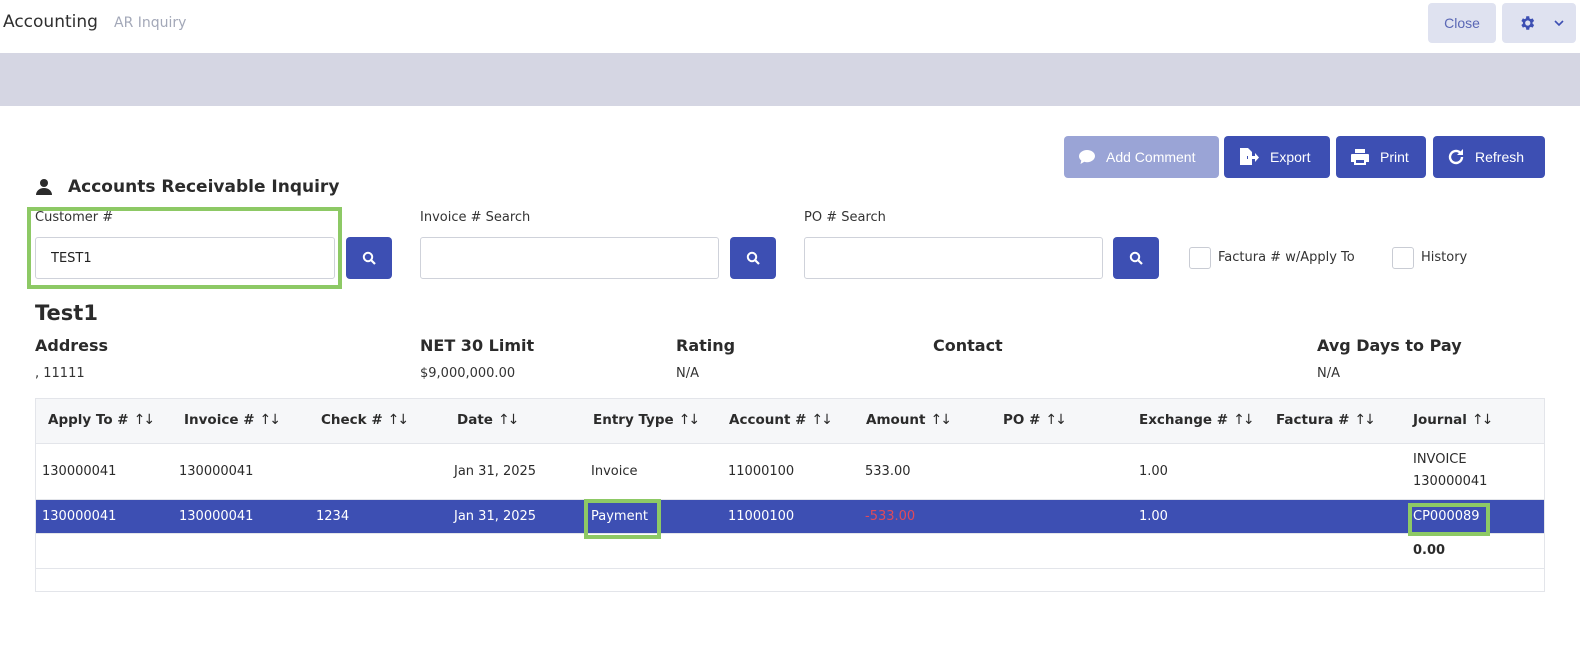  What do you see at coordinates (150, 23) in the screenshot?
I see `breadcrumb: AR Inquiry` at bounding box center [150, 23].